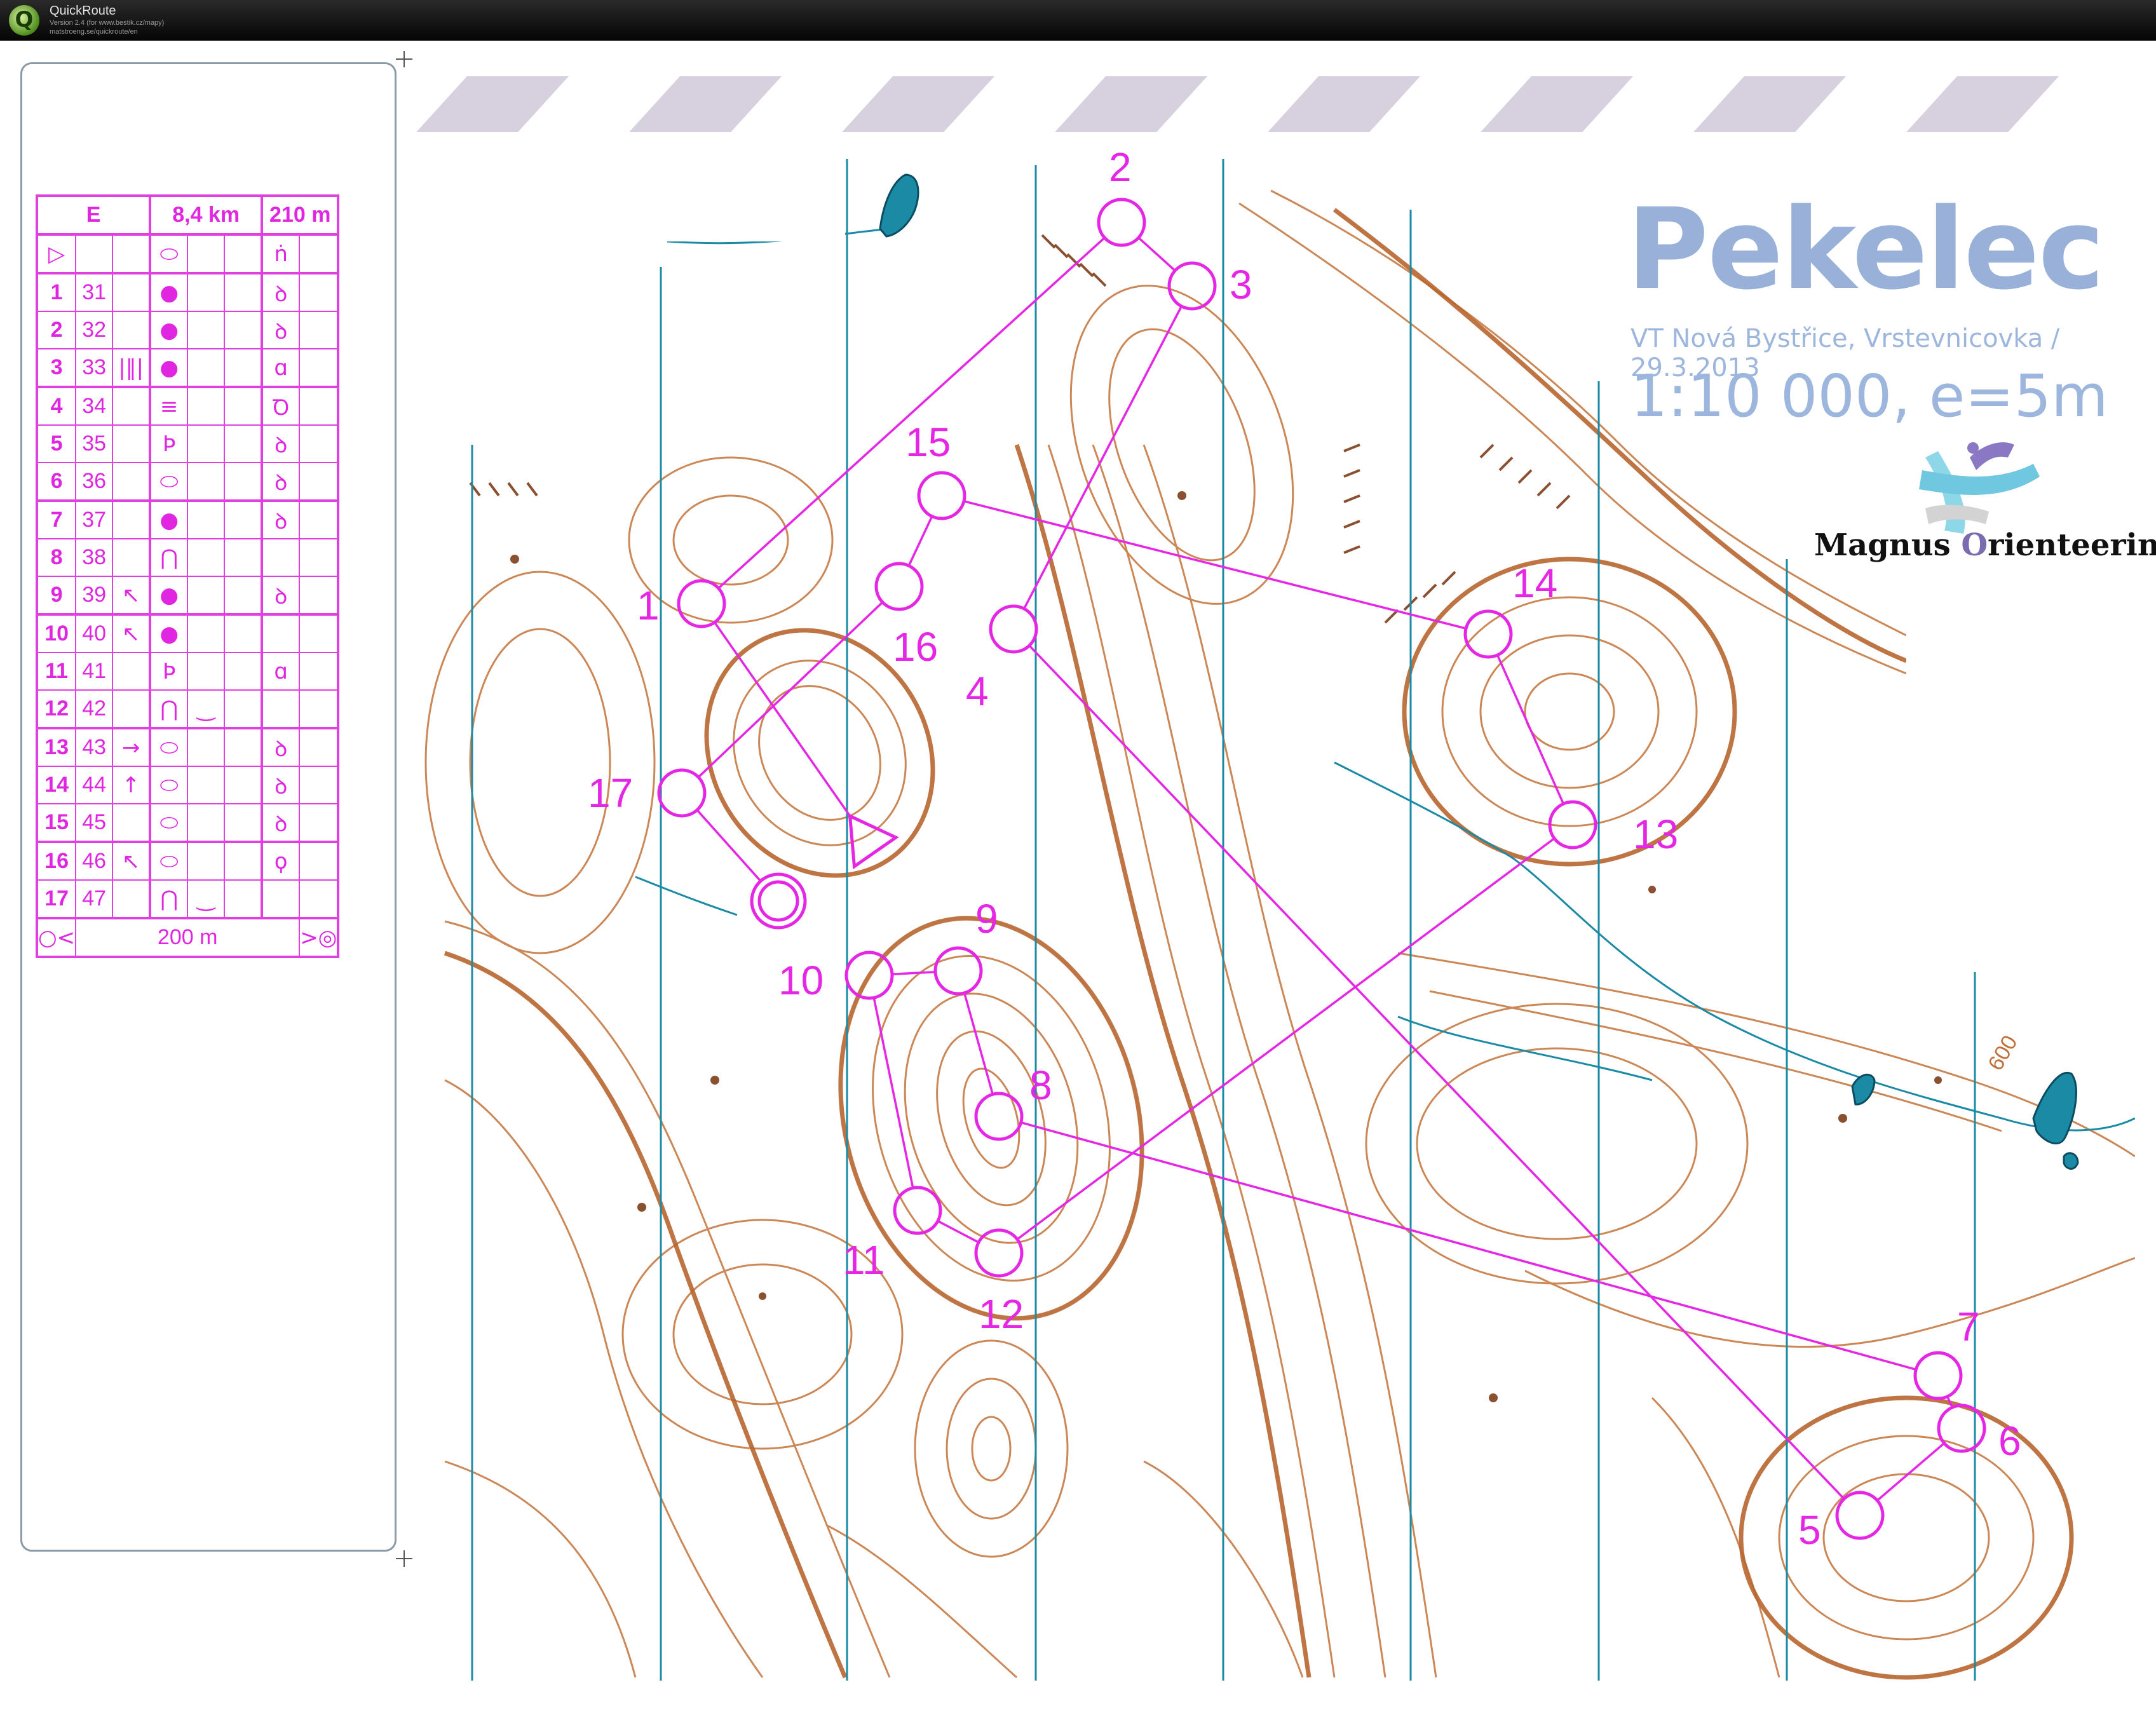  What do you see at coordinates (206, 215) in the screenshot?
I see `cd-length: 8,4 km` at bounding box center [206, 215].